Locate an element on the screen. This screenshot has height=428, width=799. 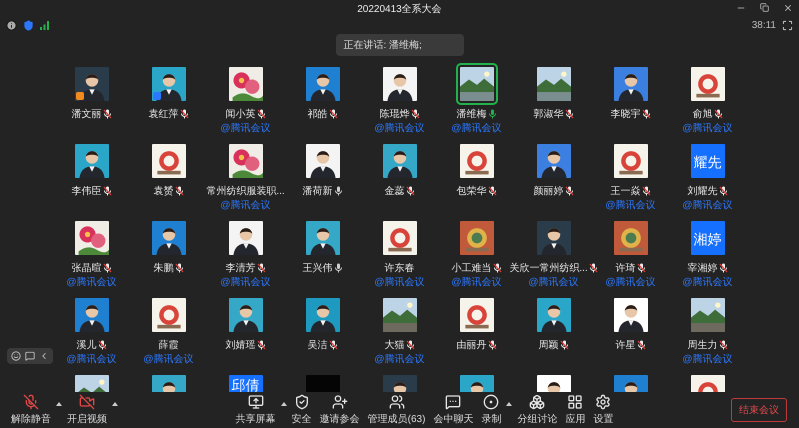
emoji-icon is located at coordinates (16, 356).